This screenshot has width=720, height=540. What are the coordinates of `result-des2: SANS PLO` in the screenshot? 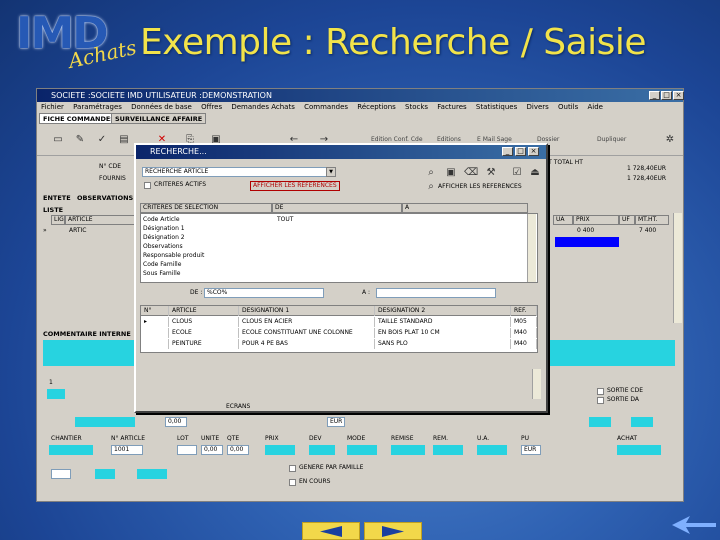 It's located at (443, 344).